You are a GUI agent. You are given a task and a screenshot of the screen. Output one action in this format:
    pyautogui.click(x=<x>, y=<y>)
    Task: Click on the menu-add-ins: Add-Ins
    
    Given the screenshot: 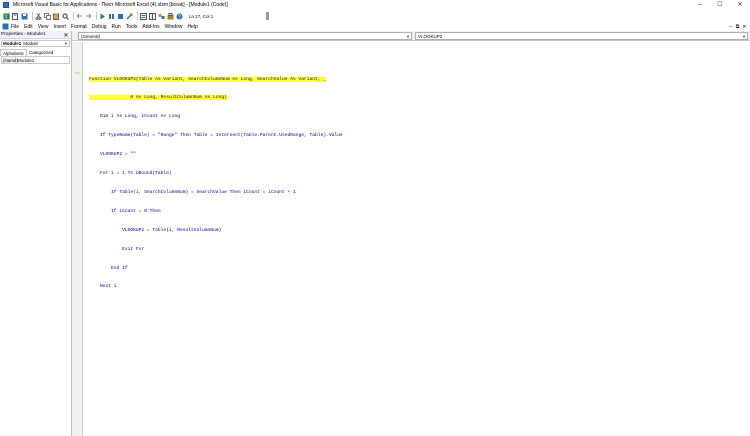 What is the action you would take?
    pyautogui.click(x=150, y=27)
    